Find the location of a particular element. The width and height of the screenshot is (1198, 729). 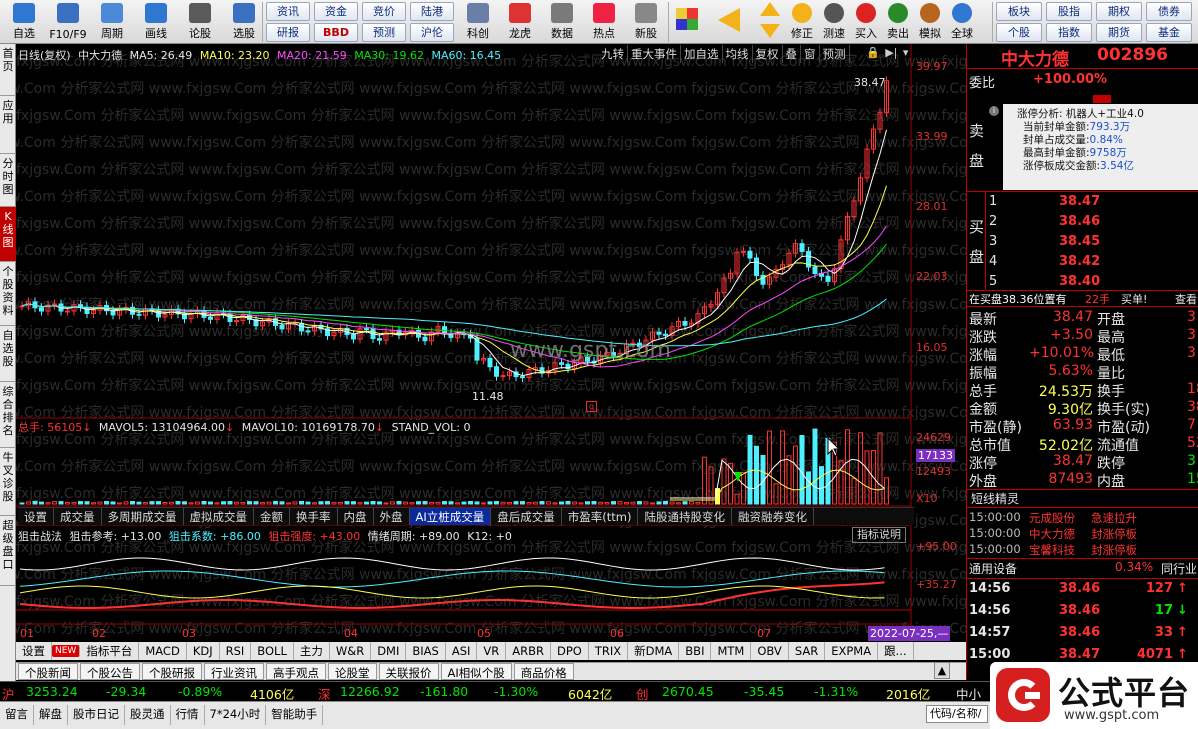

toolbar-top-btn-3: 陆港 is located at coordinates (432, 11).